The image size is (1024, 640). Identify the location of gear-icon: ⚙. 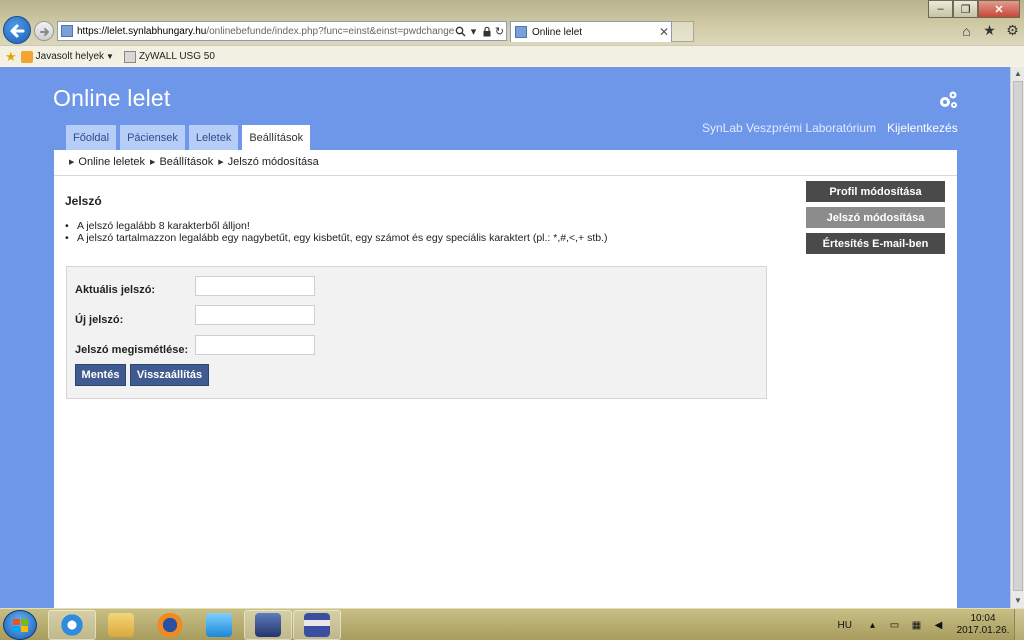
(1012, 30).